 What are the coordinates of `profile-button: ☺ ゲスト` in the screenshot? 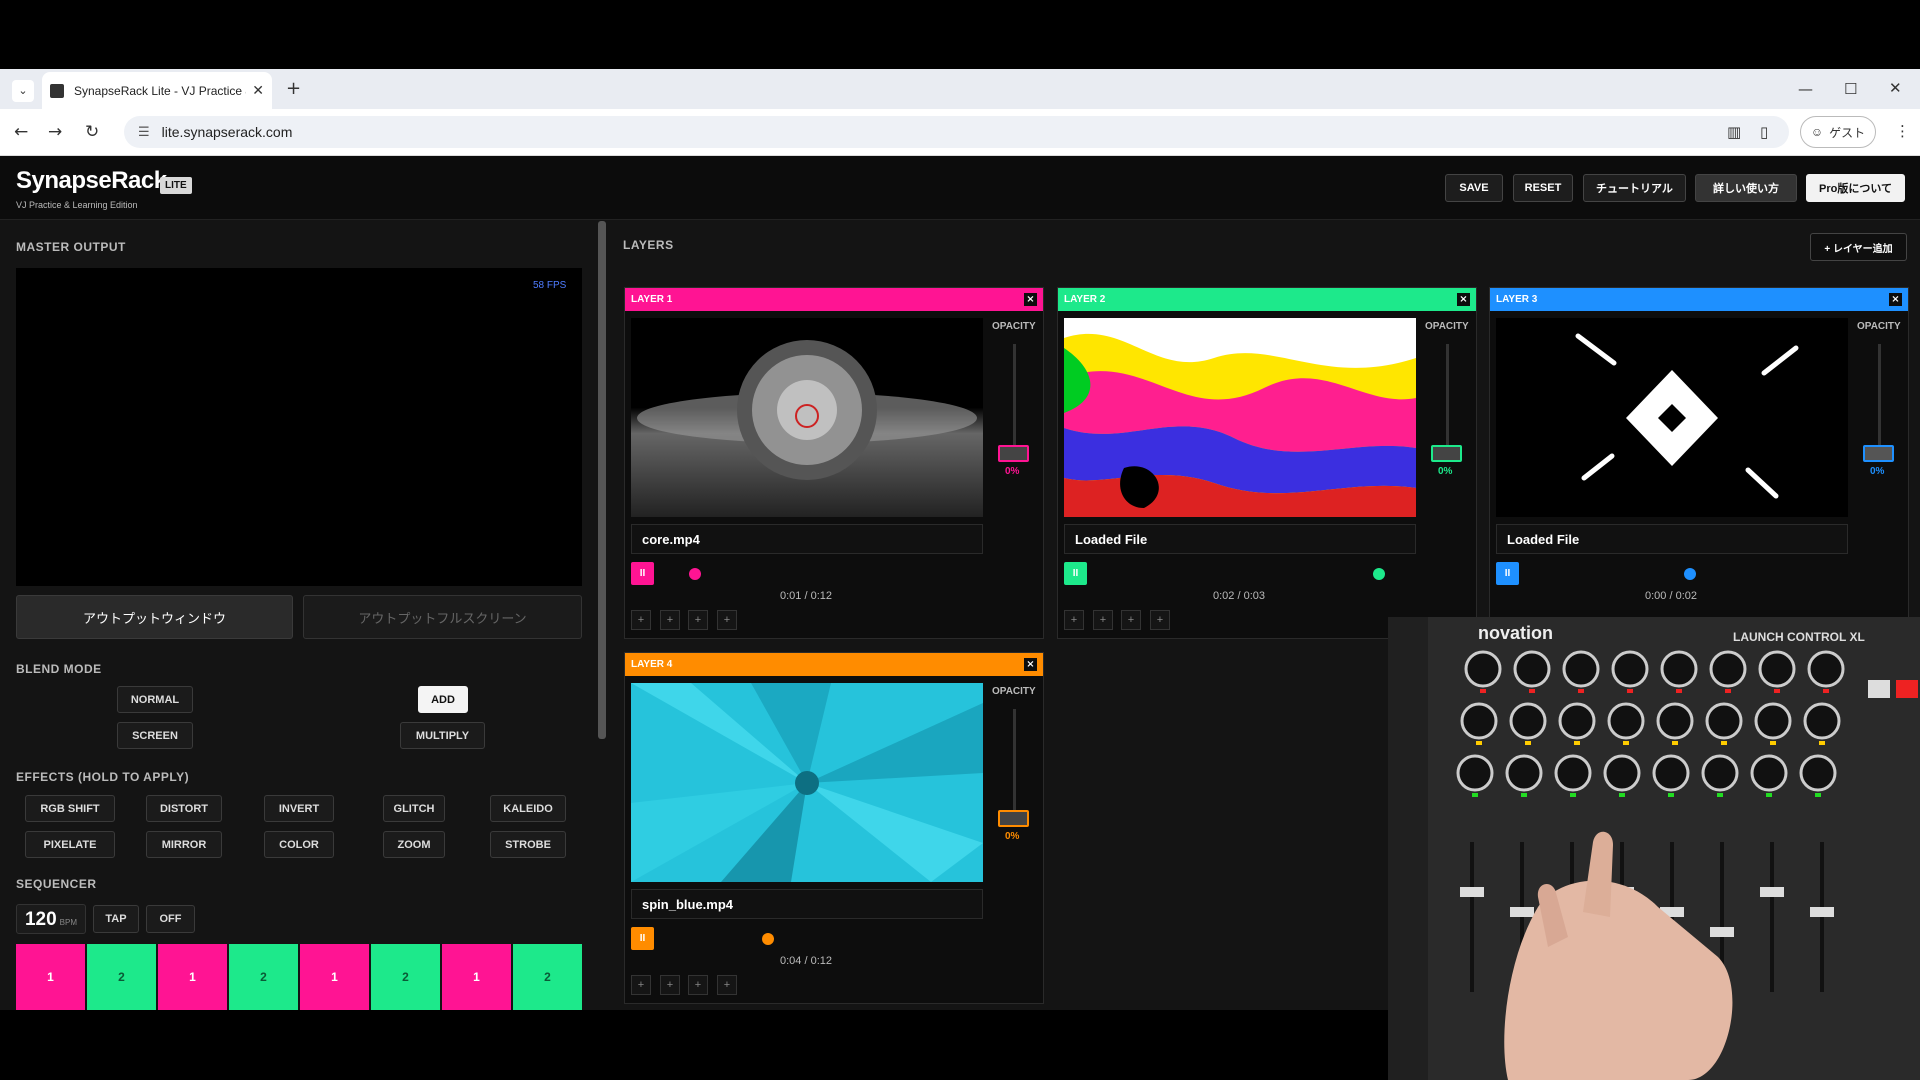 It's located at (1838, 132).